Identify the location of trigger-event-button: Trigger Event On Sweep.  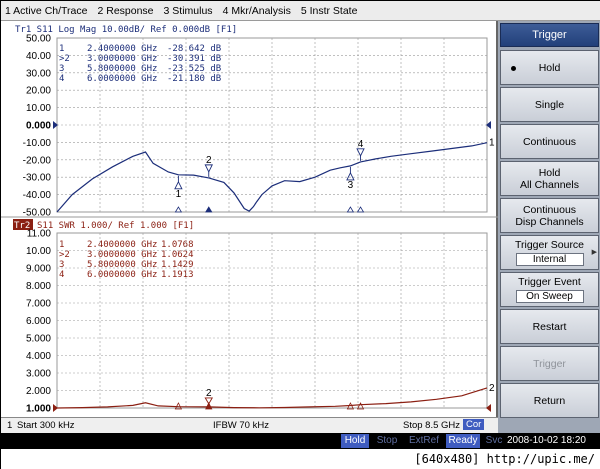
(549, 289).